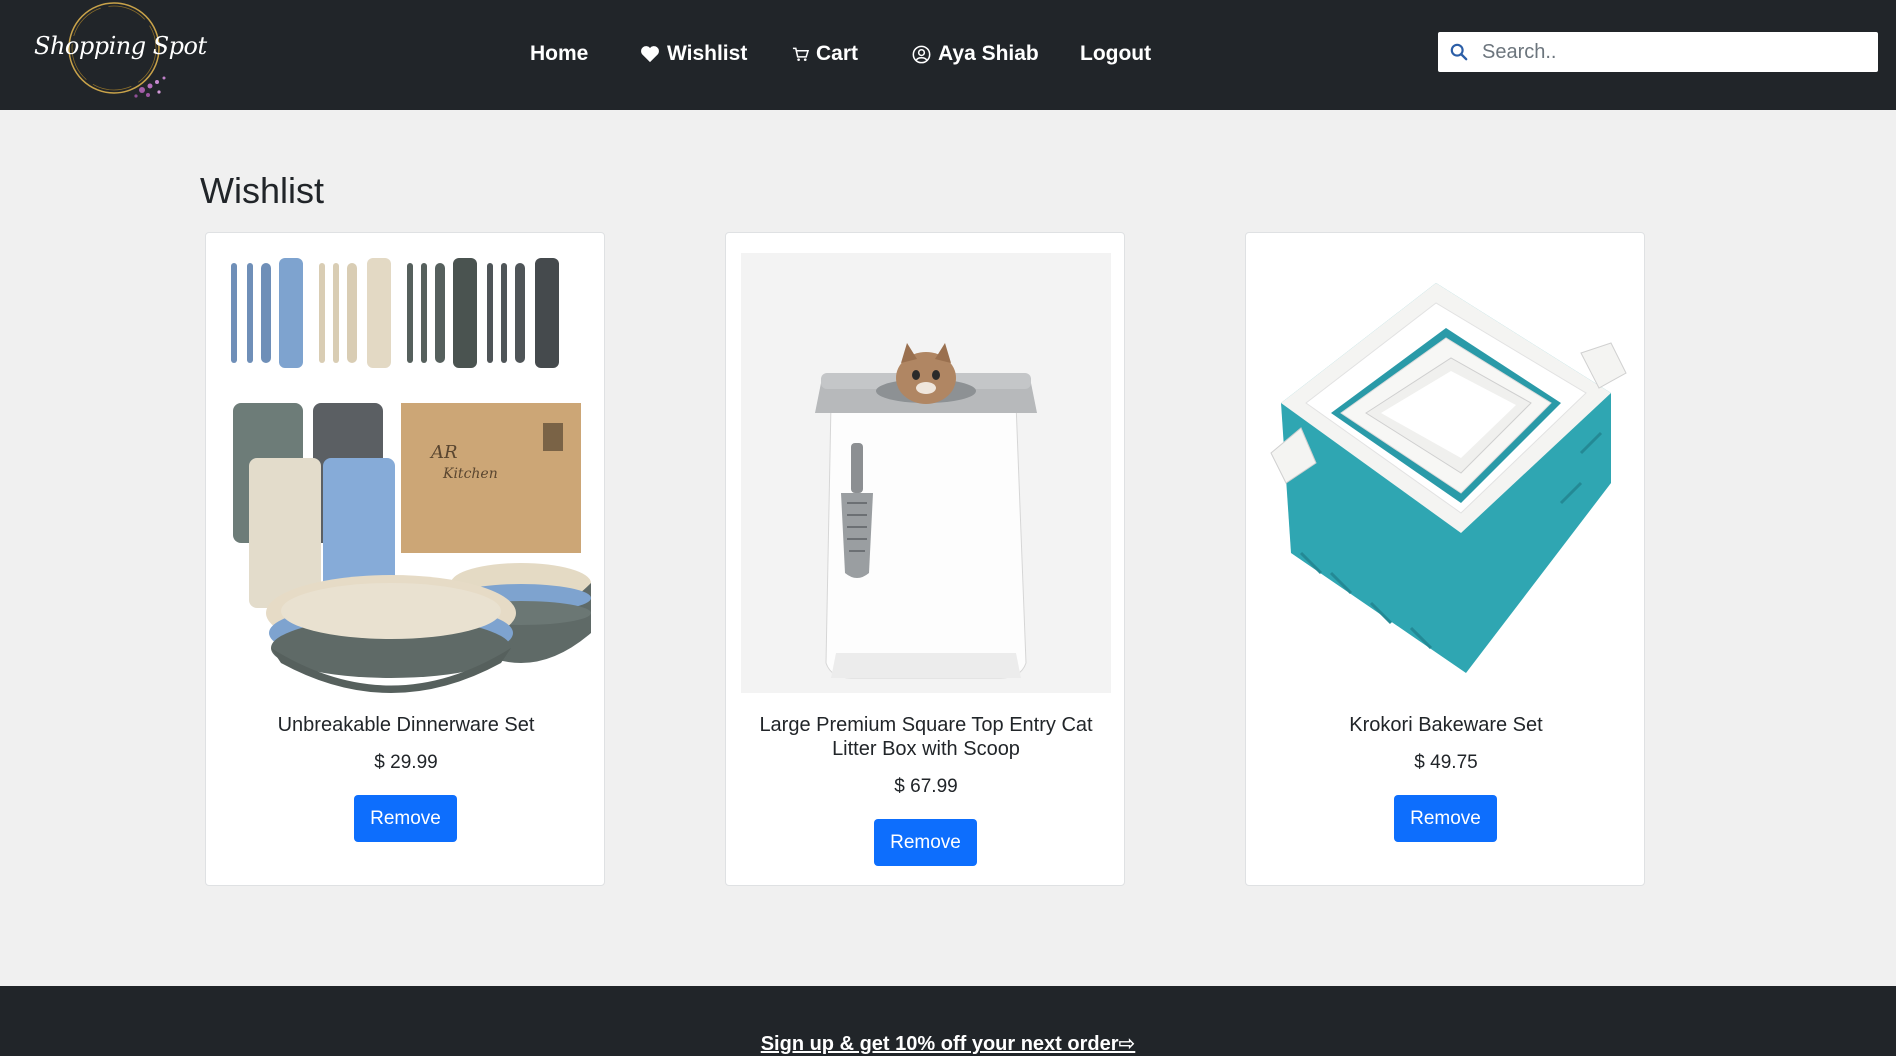 The width and height of the screenshot is (1896, 1056). What do you see at coordinates (1459, 52) in the screenshot?
I see `search-icon` at bounding box center [1459, 52].